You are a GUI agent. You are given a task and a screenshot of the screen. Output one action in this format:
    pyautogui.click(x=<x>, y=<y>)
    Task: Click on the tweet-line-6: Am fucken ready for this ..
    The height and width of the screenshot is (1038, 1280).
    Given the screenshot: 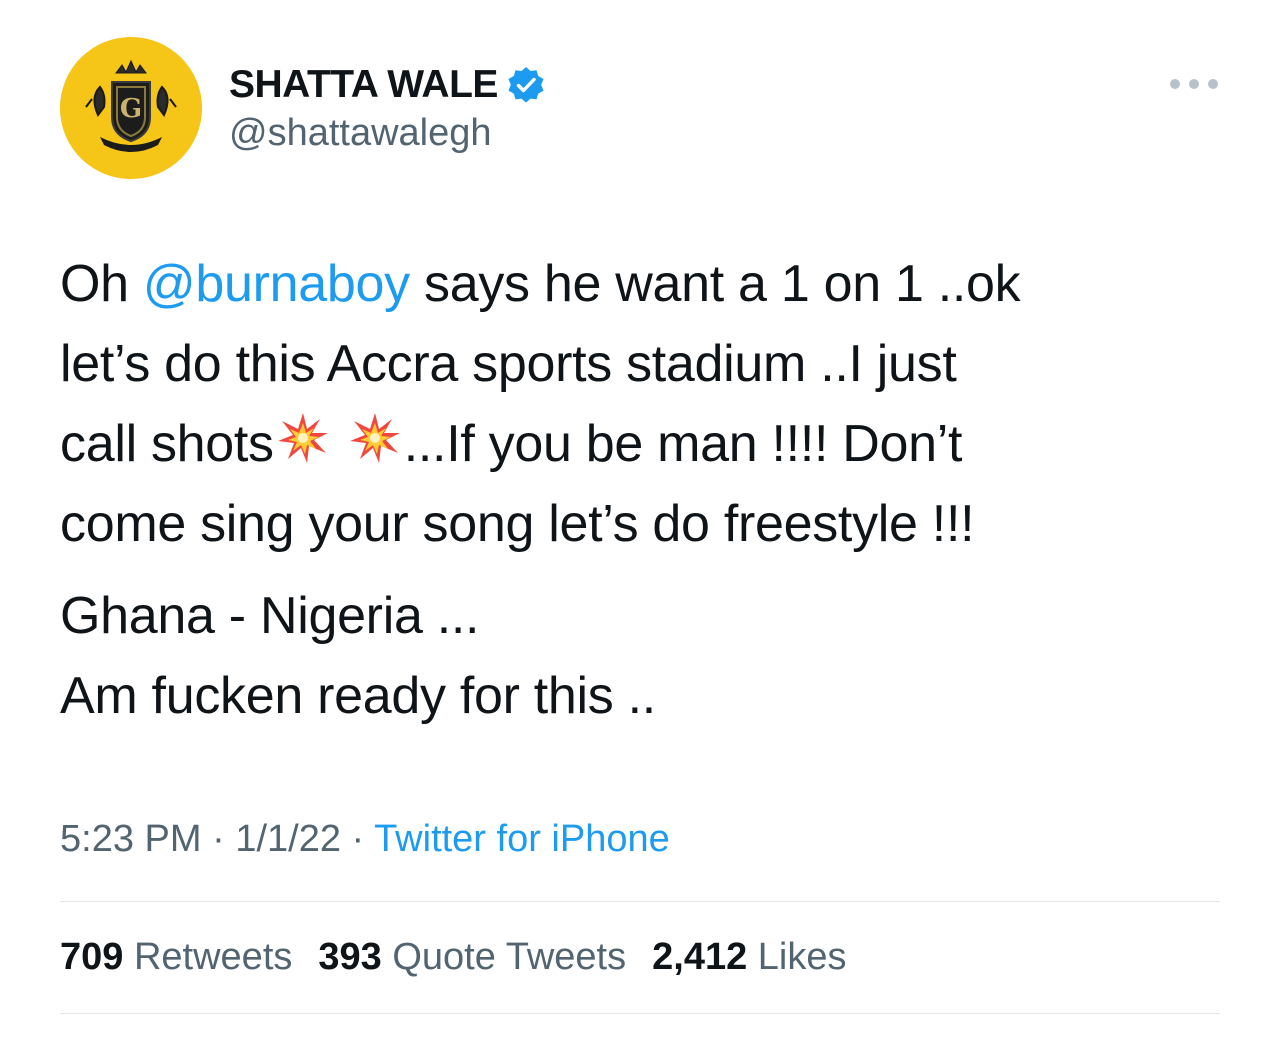 What is the action you would take?
    pyautogui.click(x=358, y=696)
    